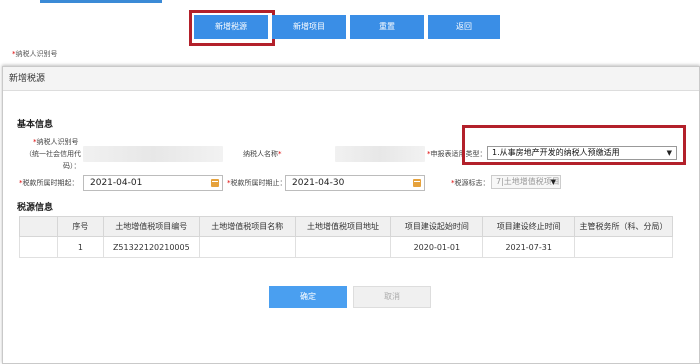 The image size is (700, 364). Describe the element at coordinates (232, 28) in the screenshot. I see `highlight-box-add-tax-source` at that location.